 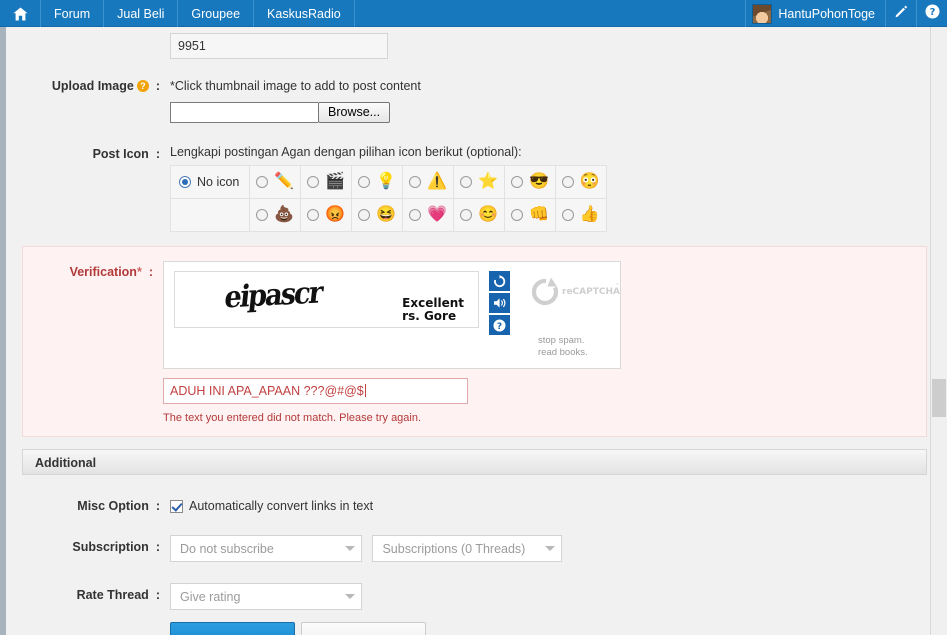 I want to click on post-icon-cell: ✏️, so click(x=275, y=182).